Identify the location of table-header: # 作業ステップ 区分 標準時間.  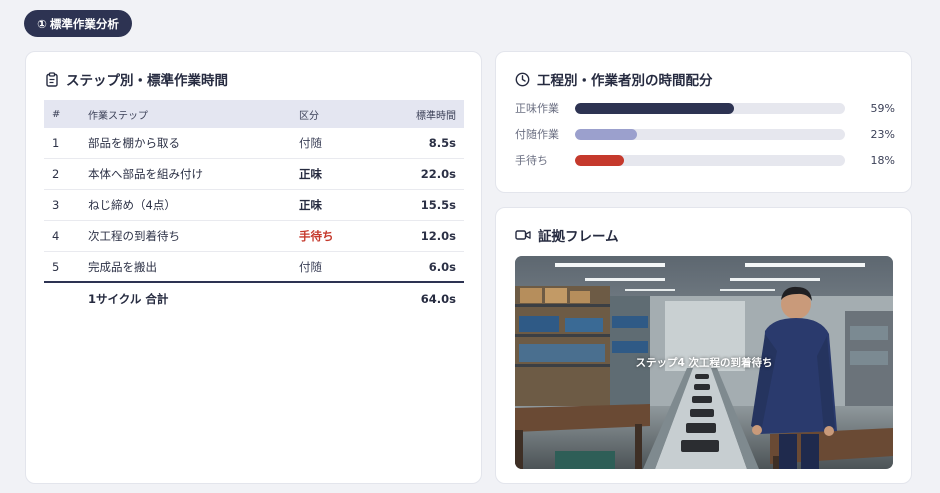
(254, 114).